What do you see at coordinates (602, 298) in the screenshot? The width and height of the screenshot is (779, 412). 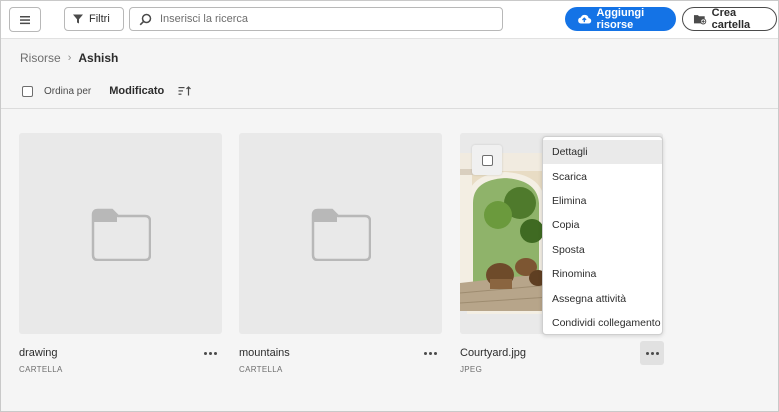 I see `menu-item-assign-task: Assegna attività` at bounding box center [602, 298].